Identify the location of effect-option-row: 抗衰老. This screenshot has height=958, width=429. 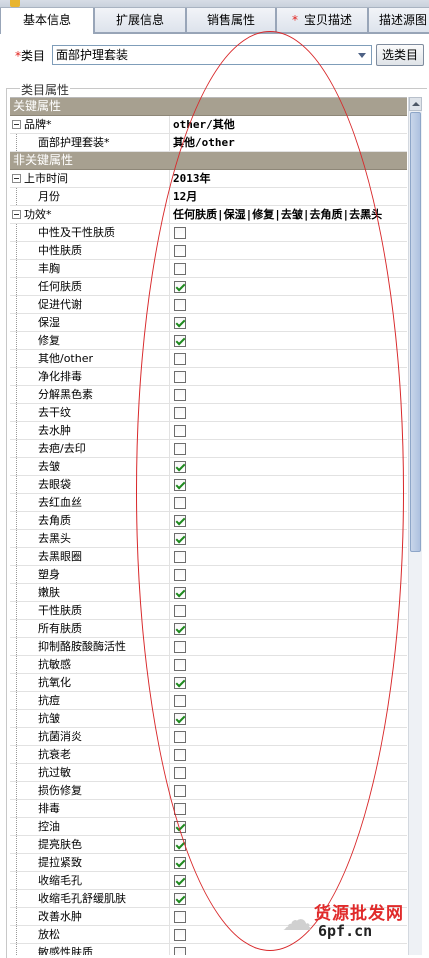
(208, 755).